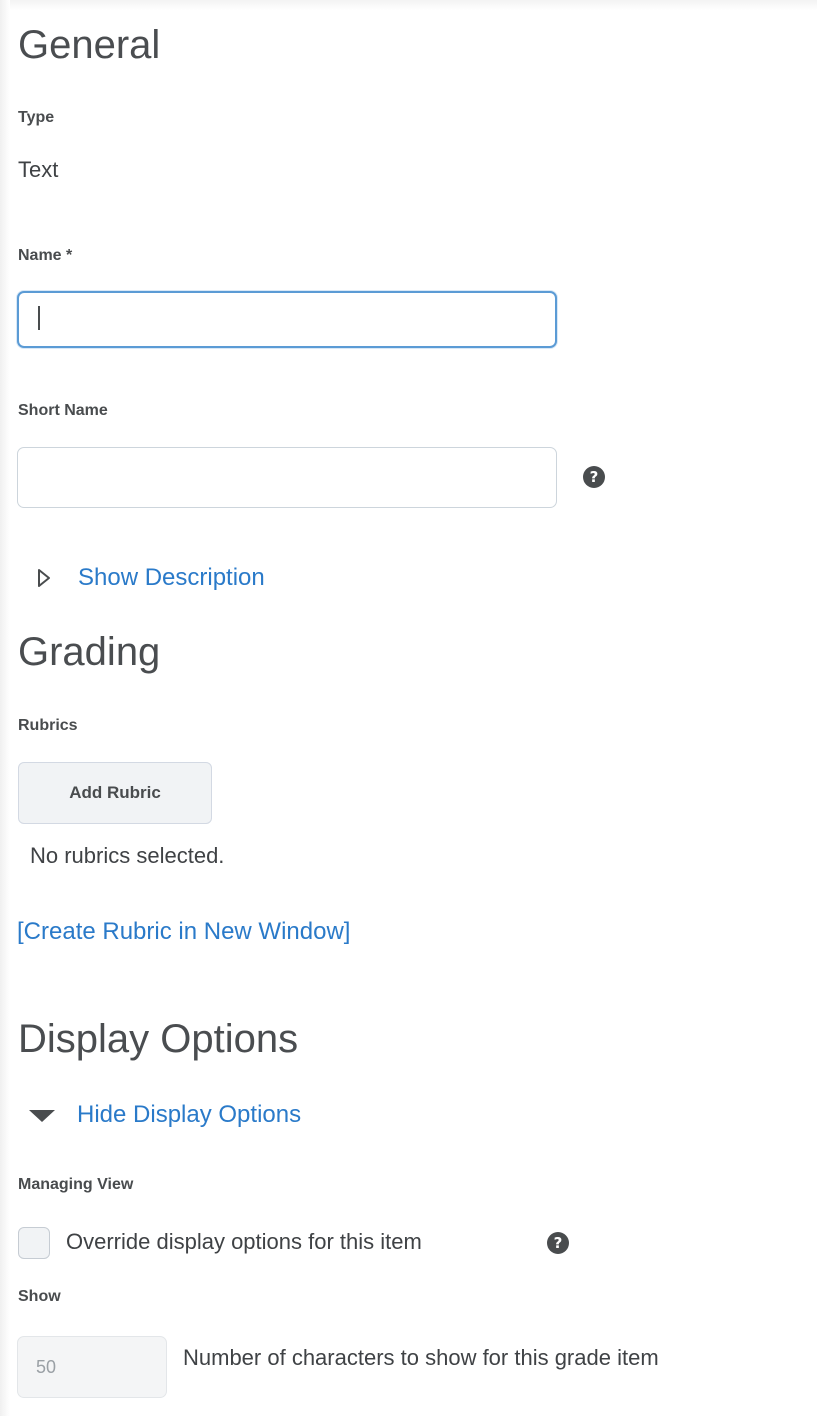 The width and height of the screenshot is (817, 1416). I want to click on short-name-input, so click(287, 477).